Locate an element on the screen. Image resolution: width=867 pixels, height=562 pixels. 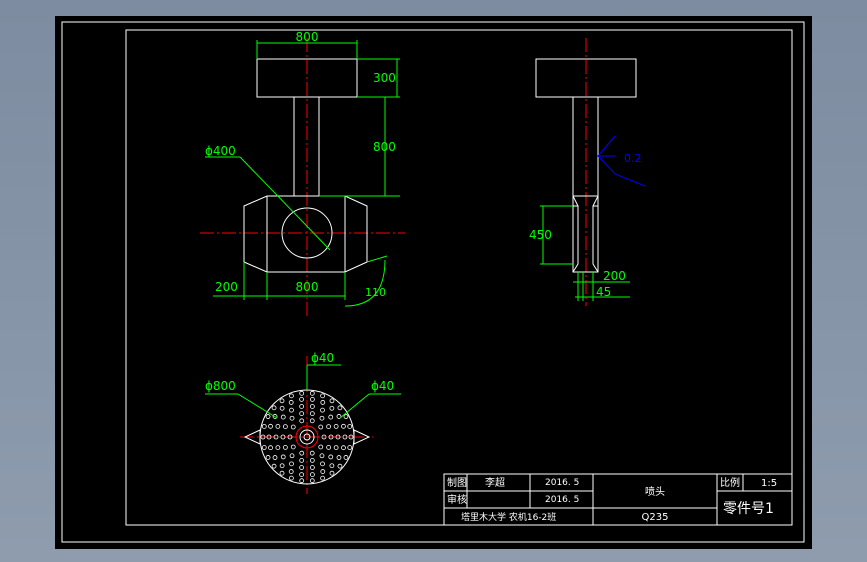
dim-base-width: 800 is located at coordinates (307, 287).